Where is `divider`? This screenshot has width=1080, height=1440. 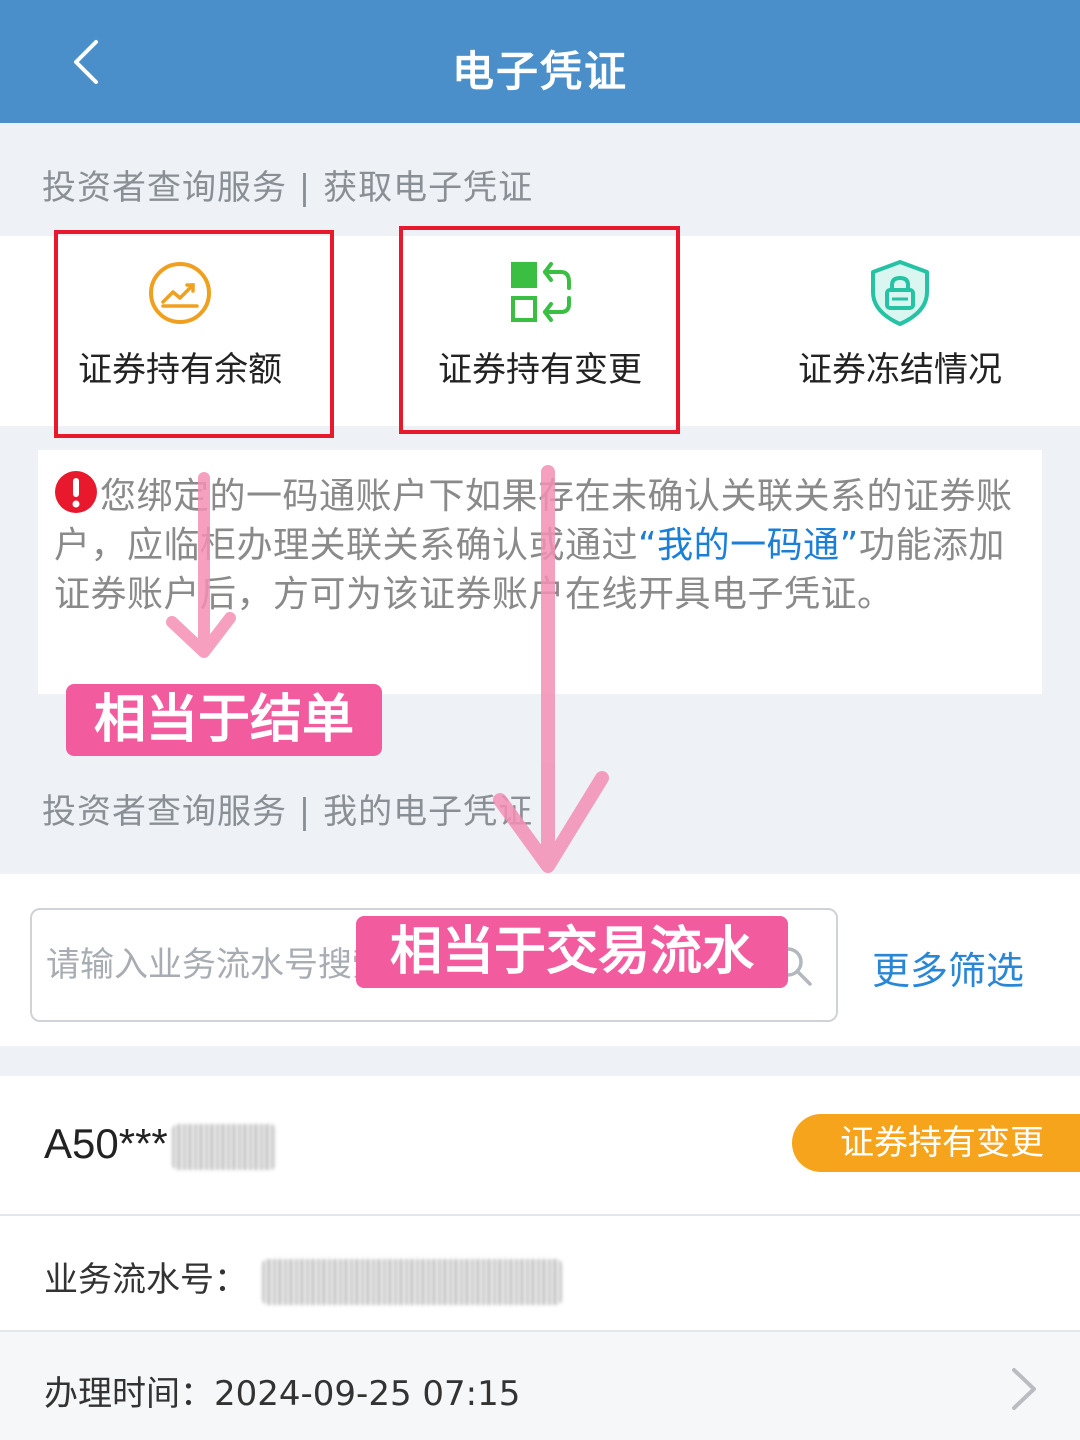
divider is located at coordinates (540, 1215).